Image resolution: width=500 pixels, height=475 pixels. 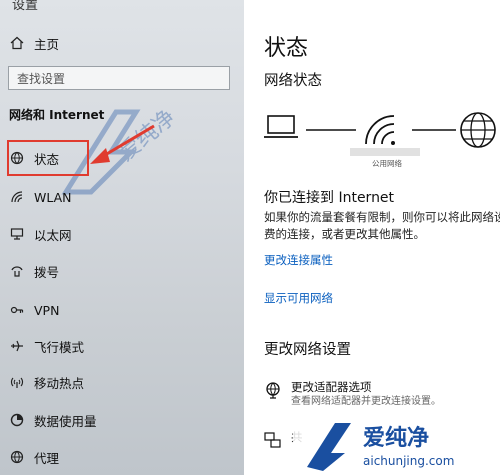 I want to click on airplane-icon, so click(x=17, y=346).